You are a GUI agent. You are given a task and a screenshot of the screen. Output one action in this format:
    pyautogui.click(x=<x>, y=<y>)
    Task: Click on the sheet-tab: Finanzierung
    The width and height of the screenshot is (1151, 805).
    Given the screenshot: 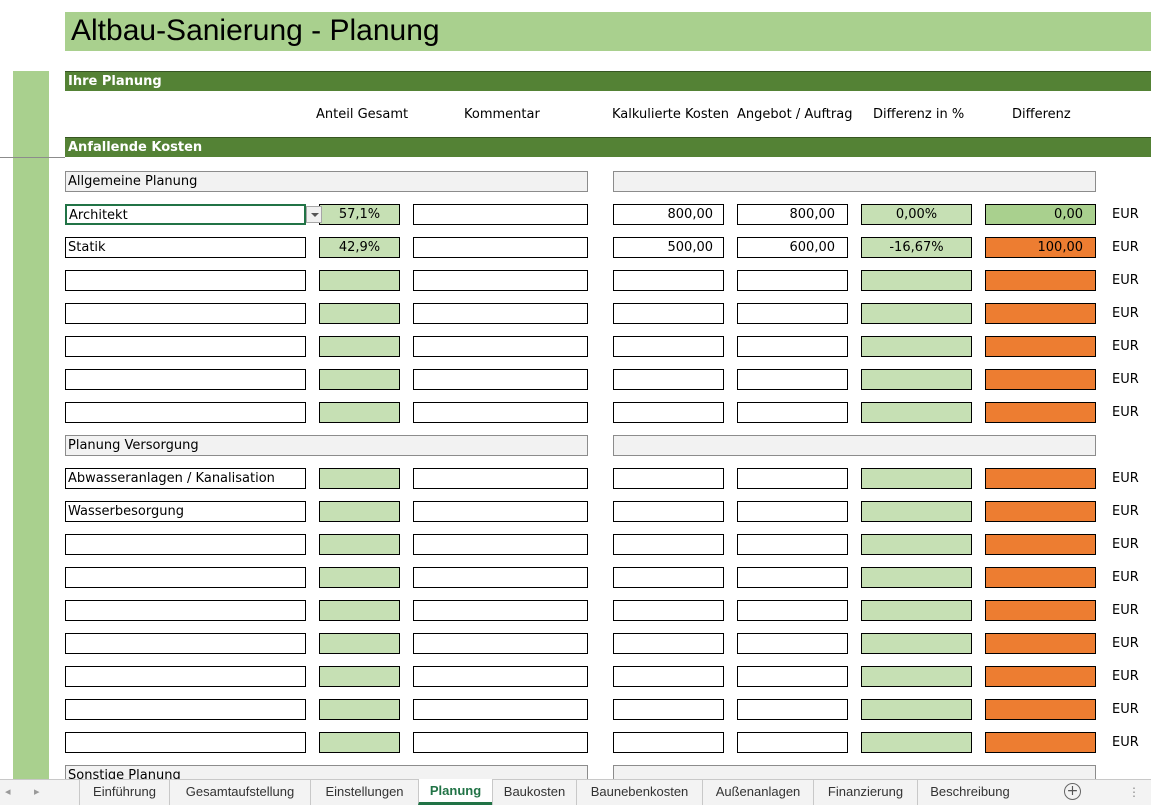 What is the action you would take?
    pyautogui.click(x=865, y=792)
    